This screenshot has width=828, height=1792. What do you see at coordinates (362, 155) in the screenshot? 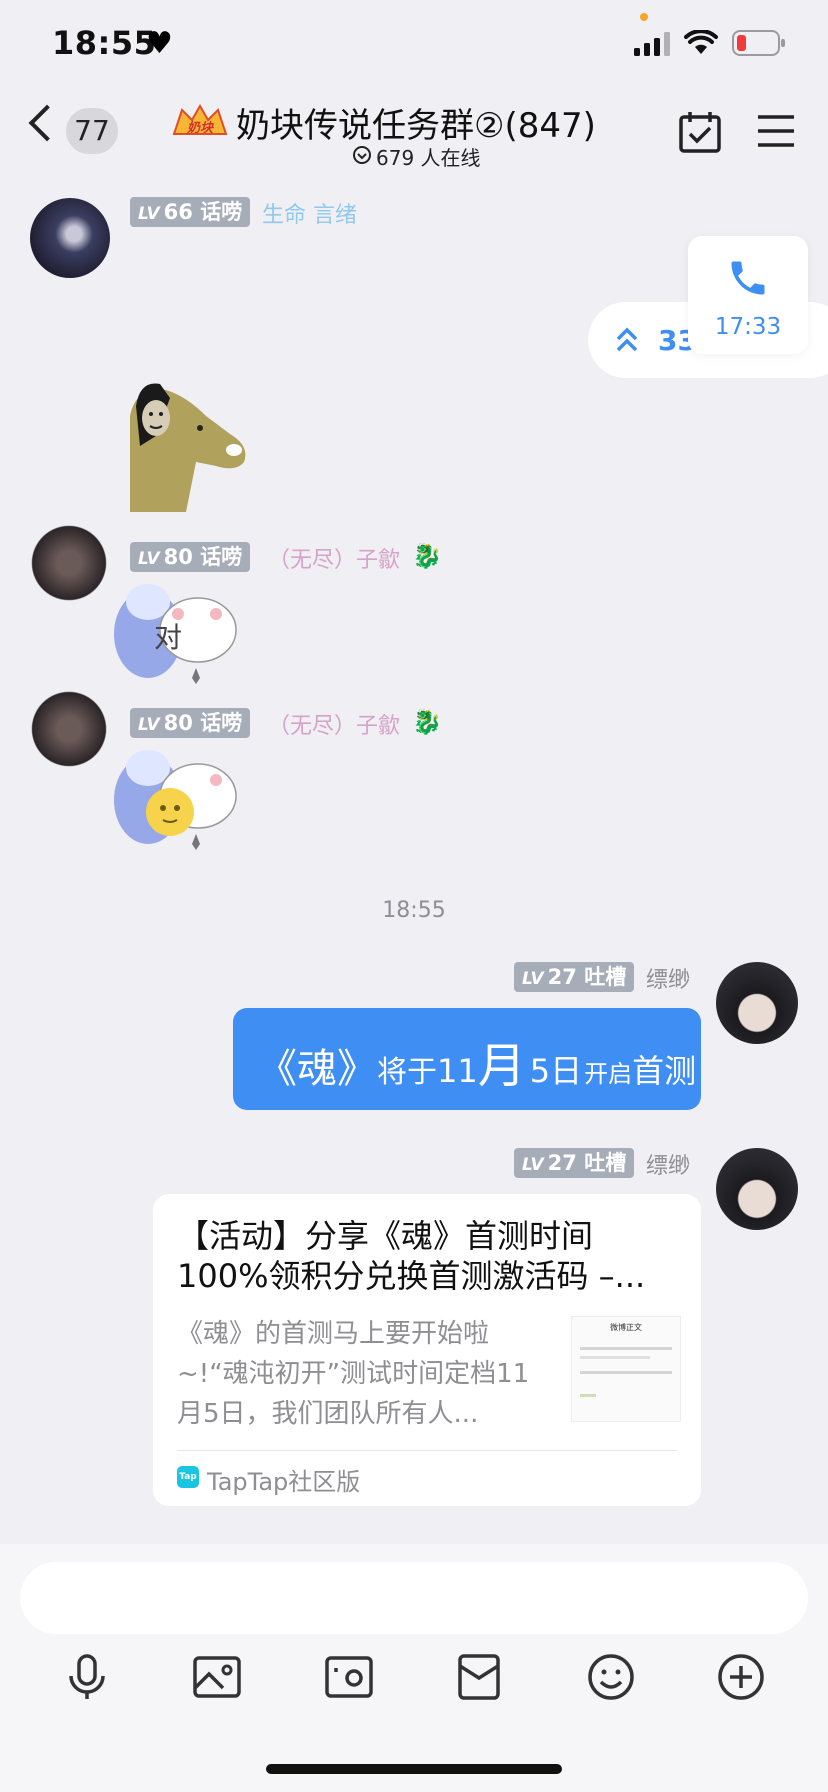
I see `online-status-icon` at bounding box center [362, 155].